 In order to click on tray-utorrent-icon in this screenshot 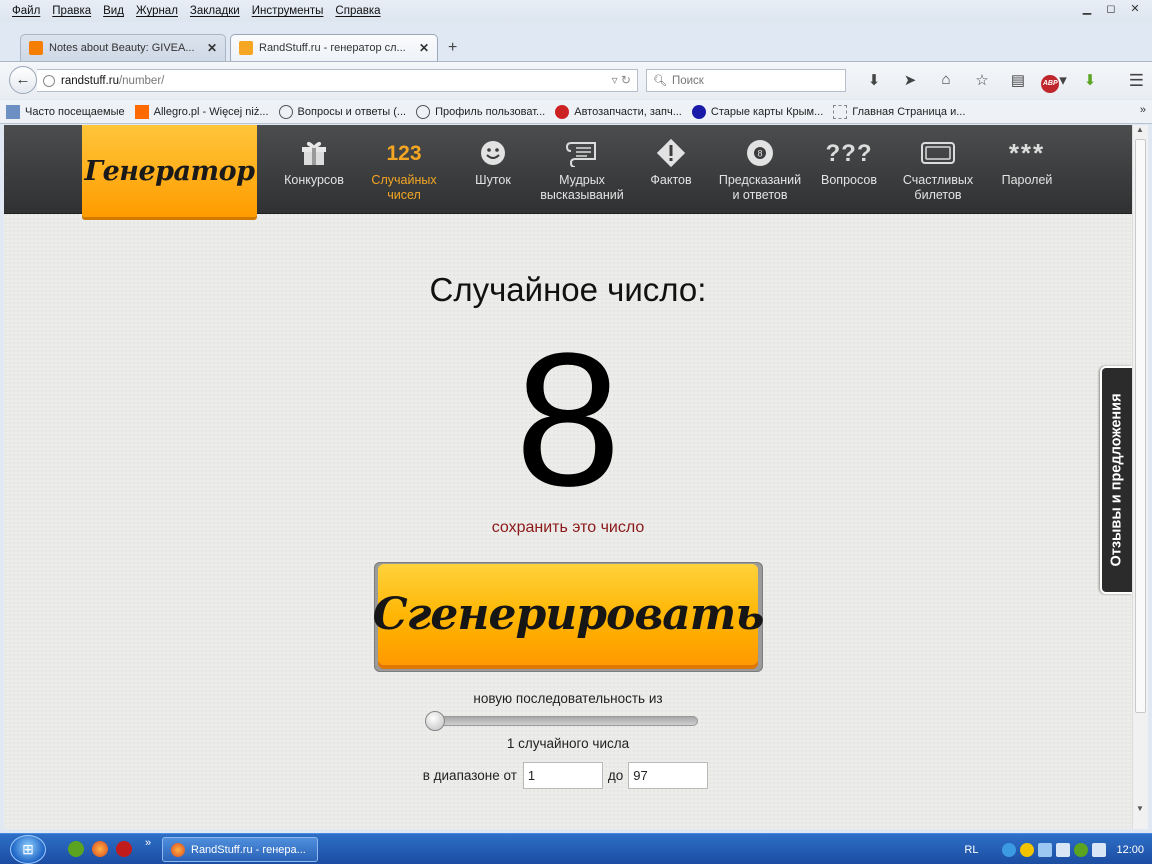, I will do `click(1081, 849)`.